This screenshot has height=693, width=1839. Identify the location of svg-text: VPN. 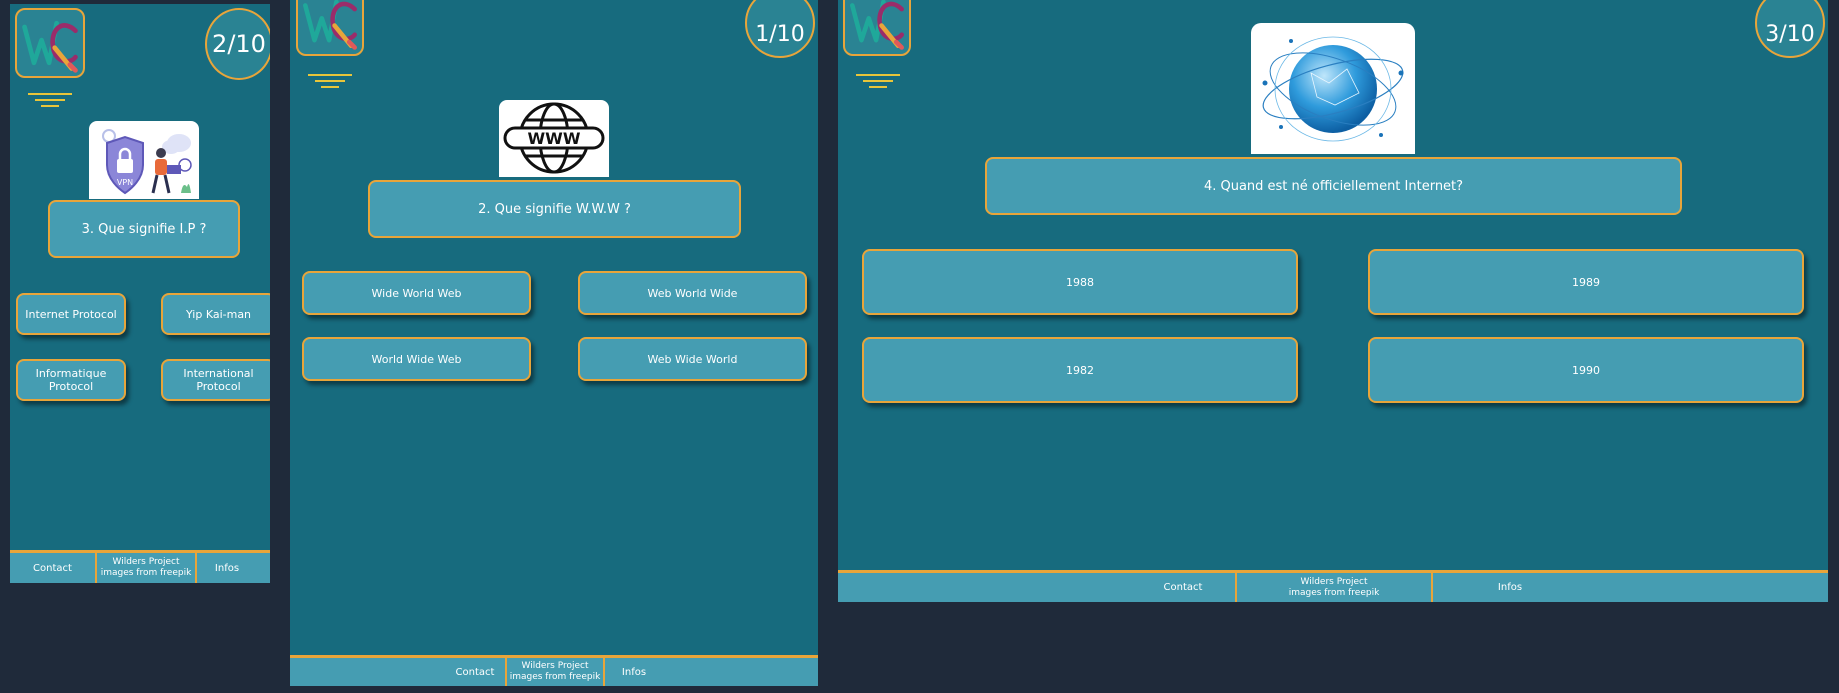
(125, 182).